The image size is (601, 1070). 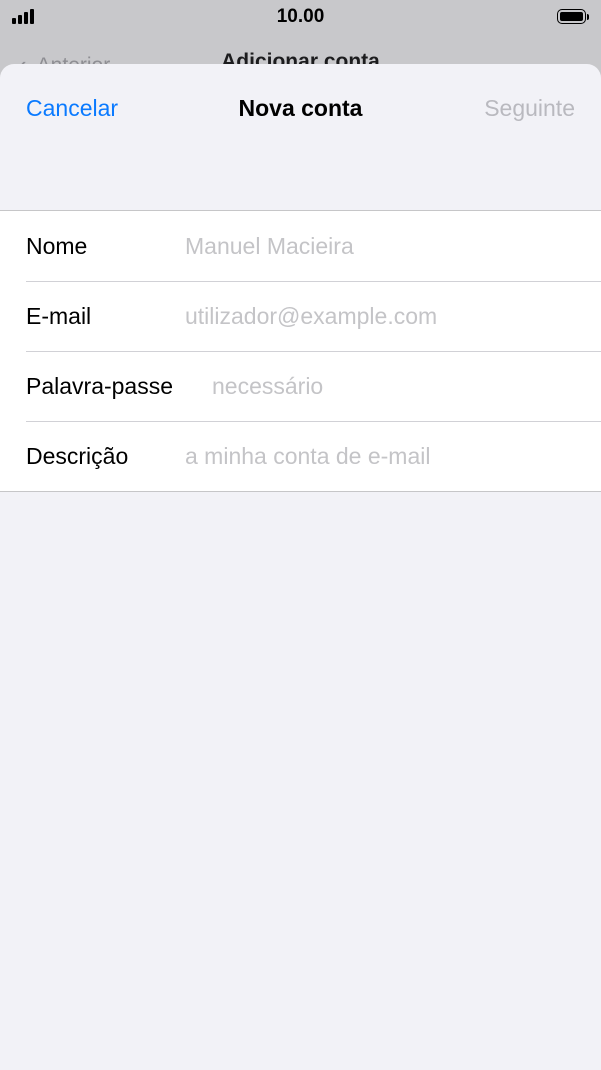 I want to click on status-bar: 10.00, so click(x=300, y=17).